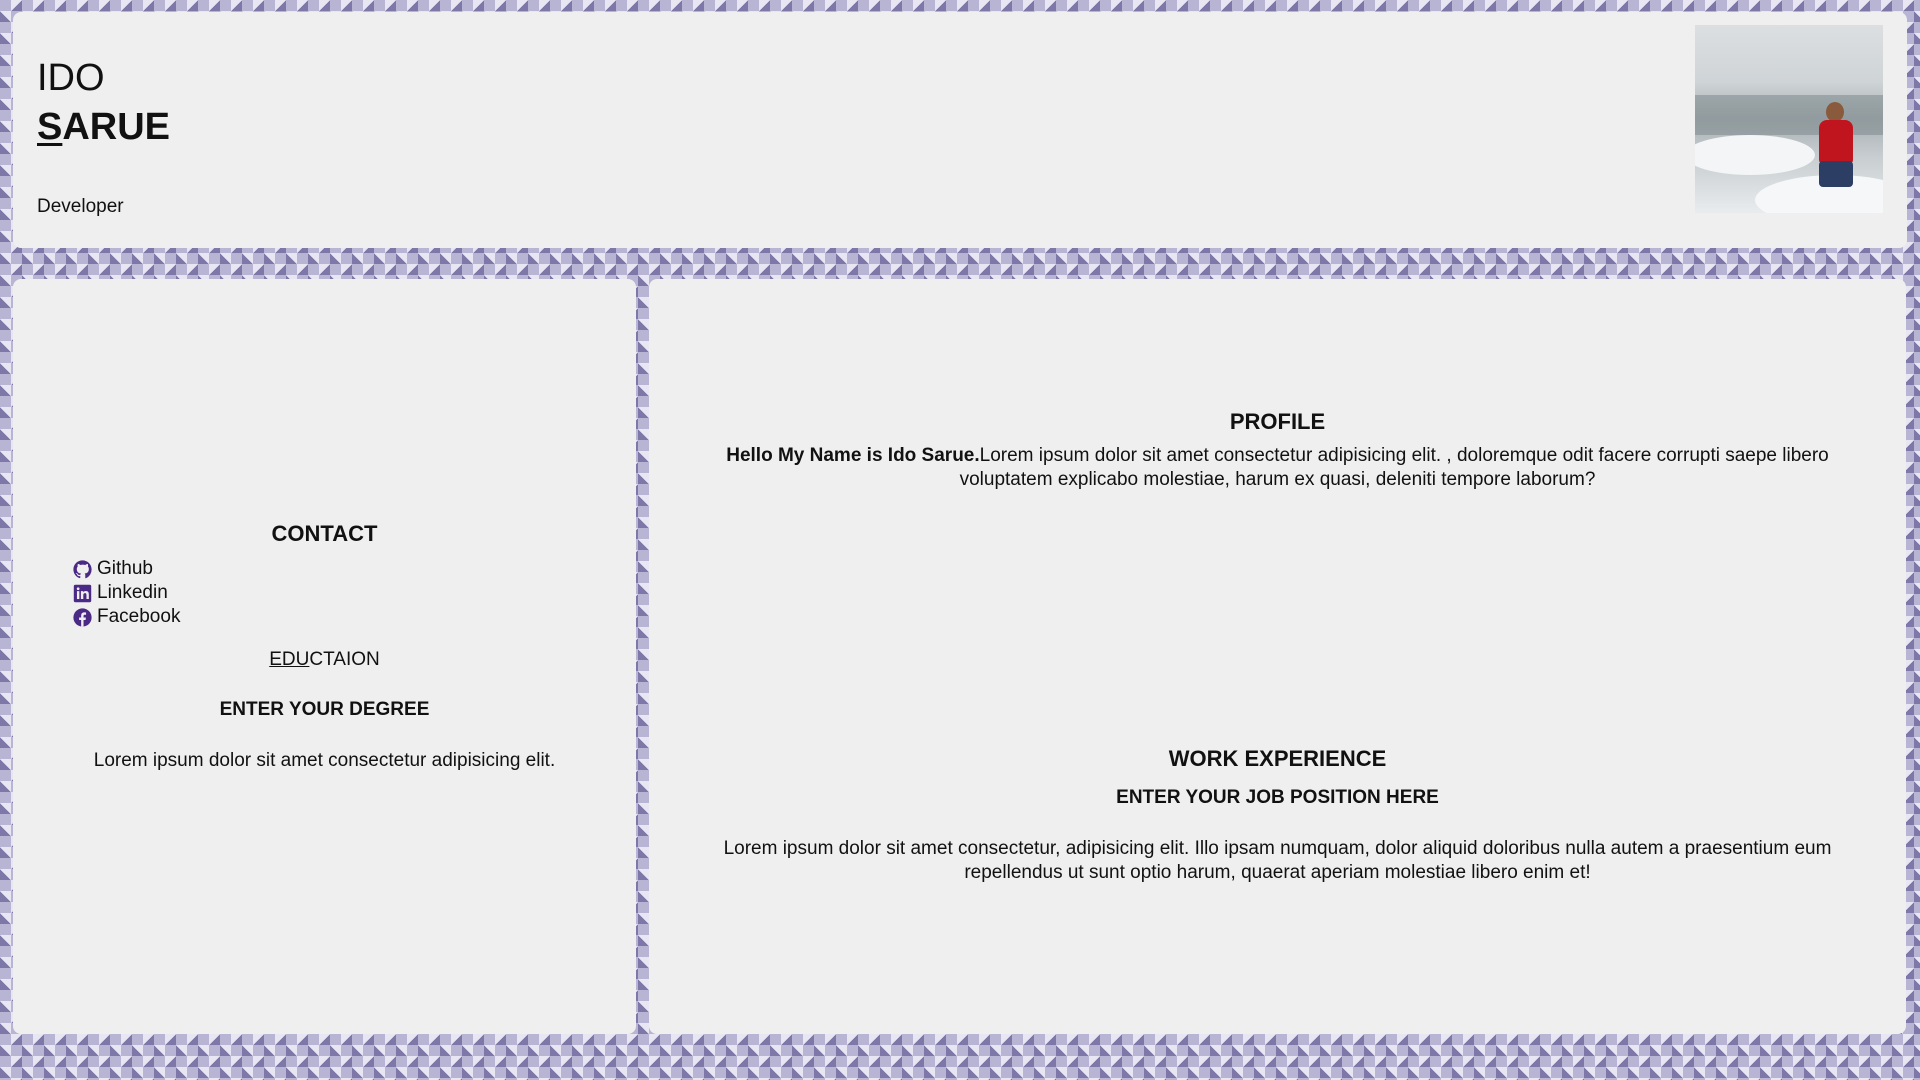 Image resolution: width=1920 pixels, height=1080 pixels. I want to click on job-position-title: ENTER YOUR JOB POSITION HERE, so click(1277, 797).